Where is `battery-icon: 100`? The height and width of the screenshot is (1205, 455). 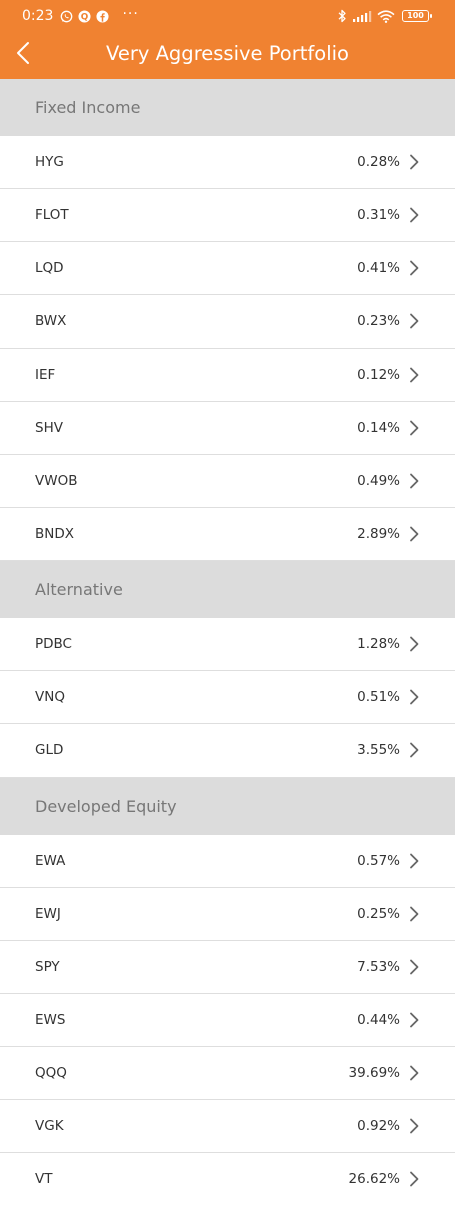 battery-icon: 100 is located at coordinates (417, 16).